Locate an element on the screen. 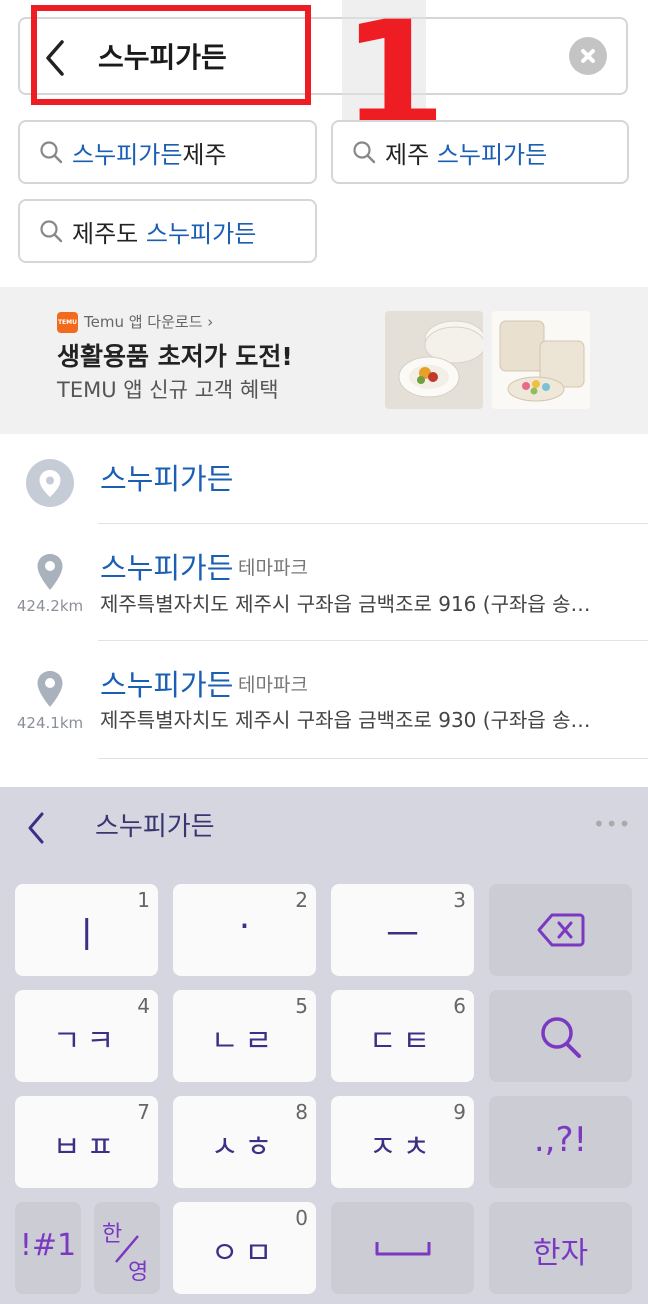  key-n-r: 5 ㄴㄹ is located at coordinates (244, 1036).